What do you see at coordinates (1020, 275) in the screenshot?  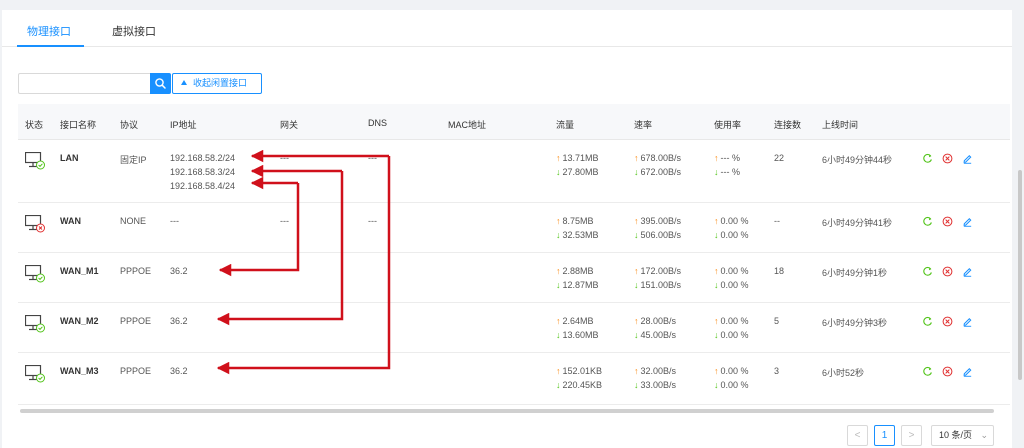 I see `vertical-scrollbar` at bounding box center [1020, 275].